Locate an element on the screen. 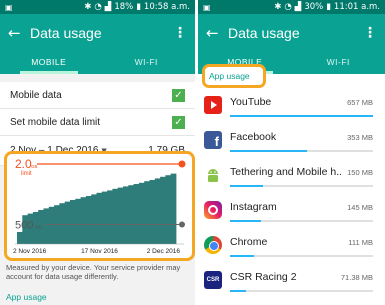 Image resolution: width=385 pixels, height=305 pixels. limit-value: 2.0 is located at coordinates (23, 164).